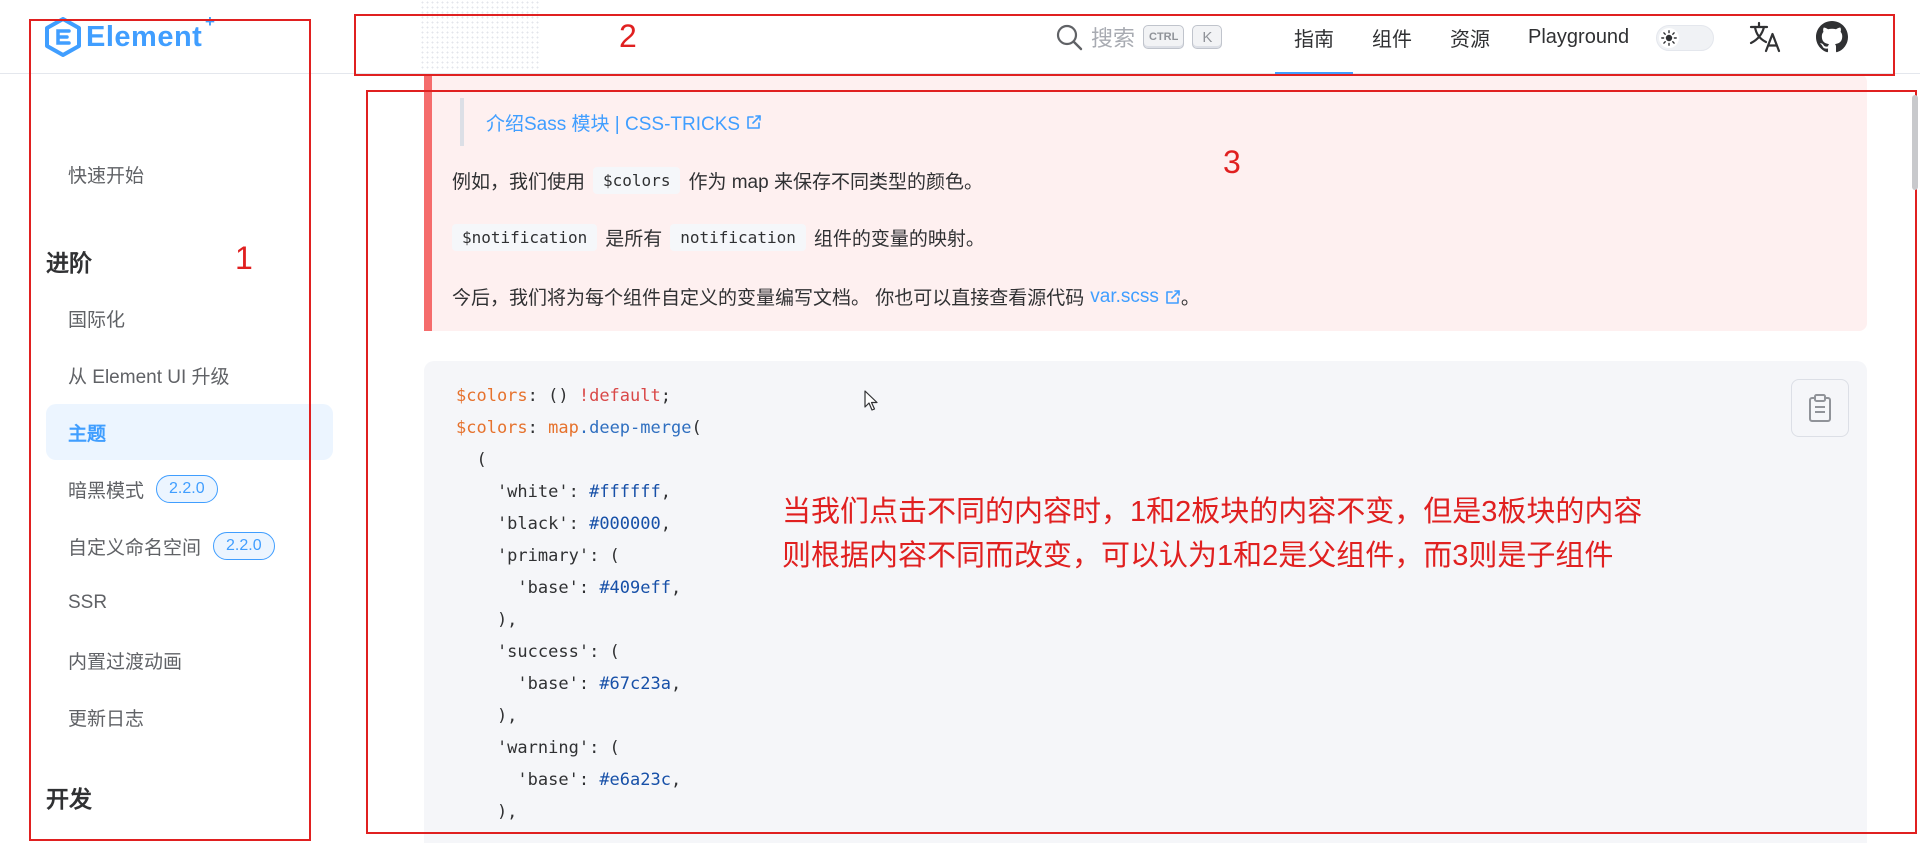 This screenshot has height=843, width=1920. What do you see at coordinates (1139, 37) in the screenshot?
I see `search-button: 搜索 CTRL K` at bounding box center [1139, 37].